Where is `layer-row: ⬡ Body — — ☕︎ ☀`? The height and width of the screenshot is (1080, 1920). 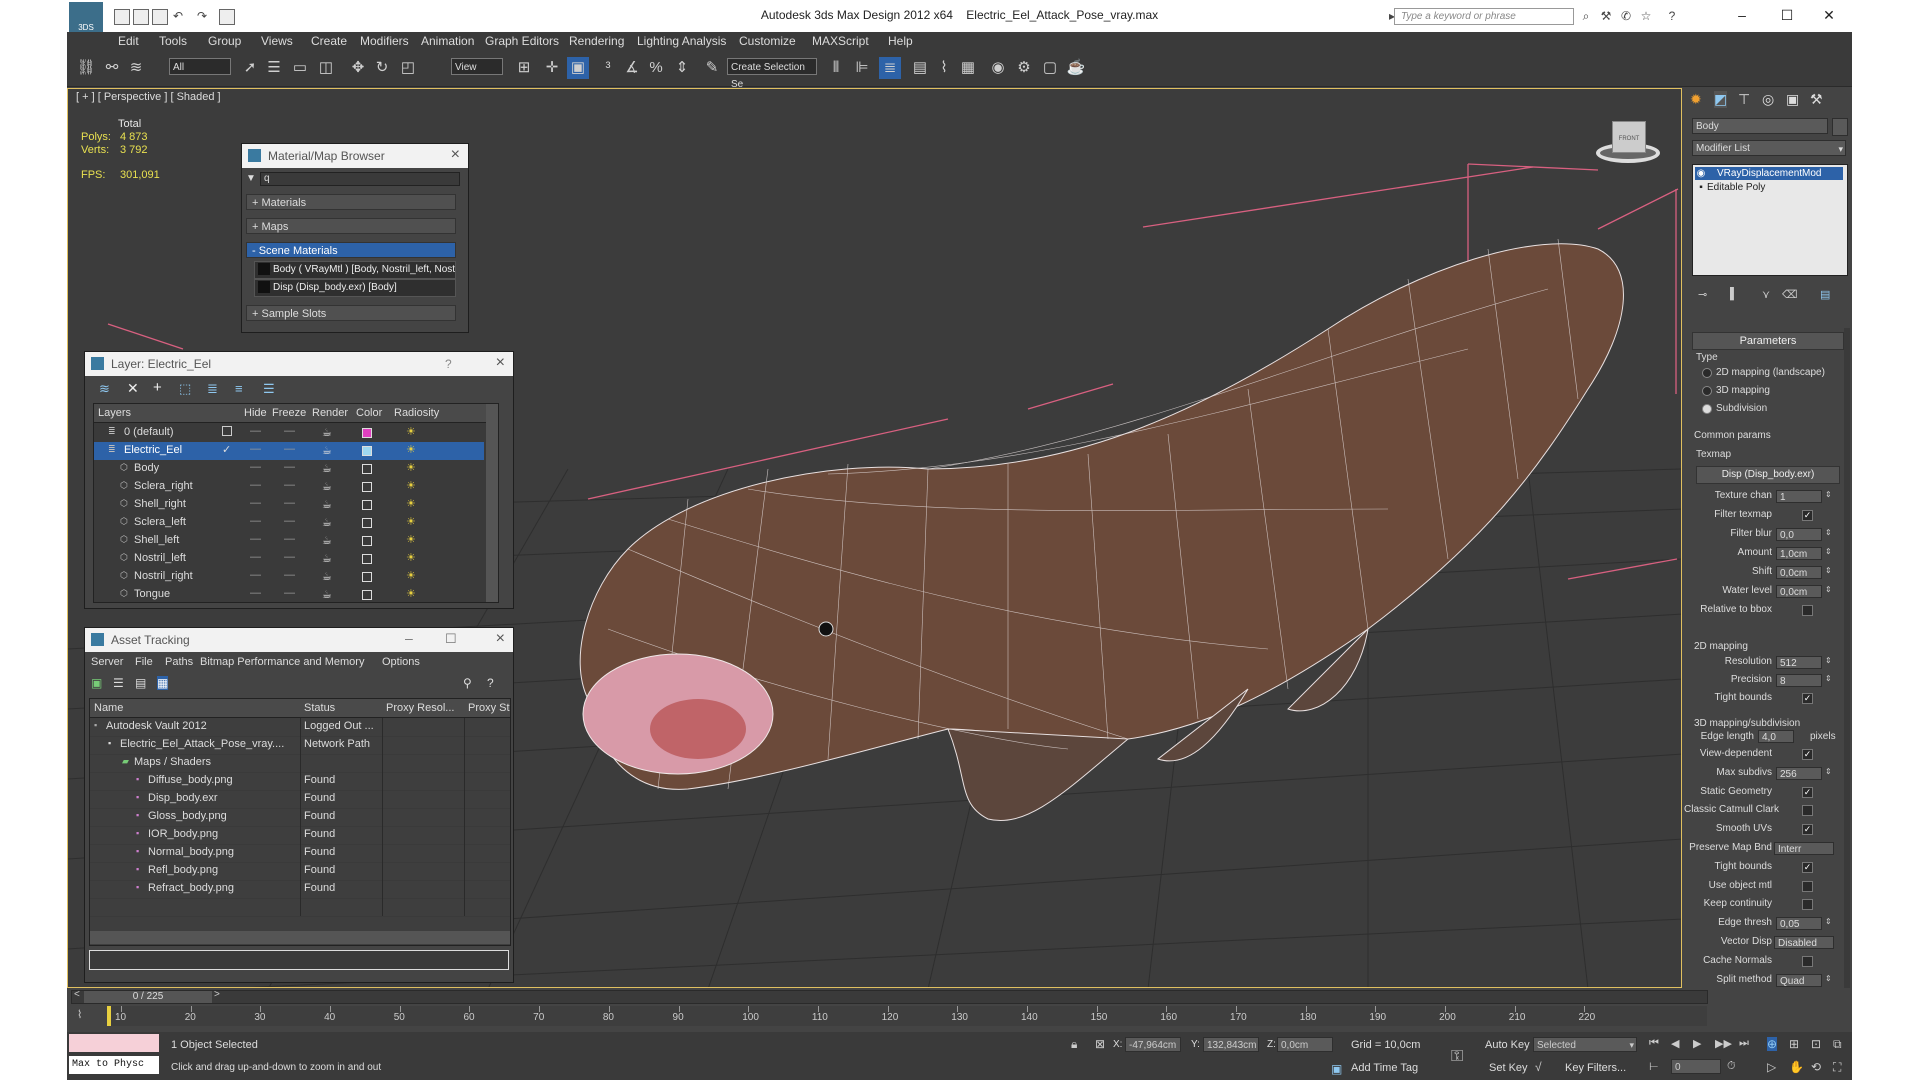
layer-row: ⬡ Body — — ☕︎ ☀ is located at coordinates (289, 469).